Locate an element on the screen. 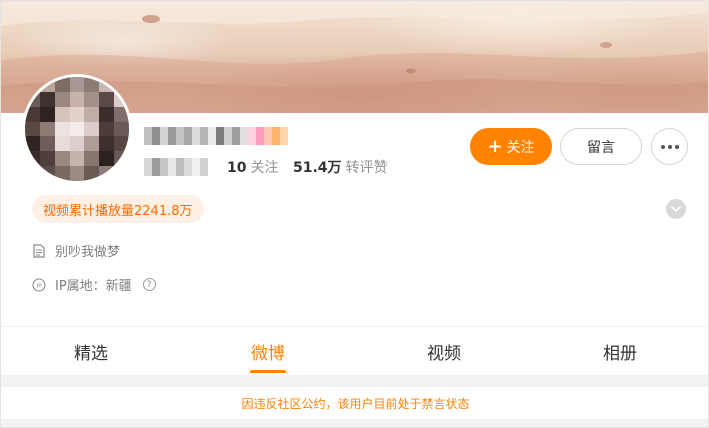  ban-notice: 因违反社区公约，该用户目前处于禁言状态 is located at coordinates (354, 403).